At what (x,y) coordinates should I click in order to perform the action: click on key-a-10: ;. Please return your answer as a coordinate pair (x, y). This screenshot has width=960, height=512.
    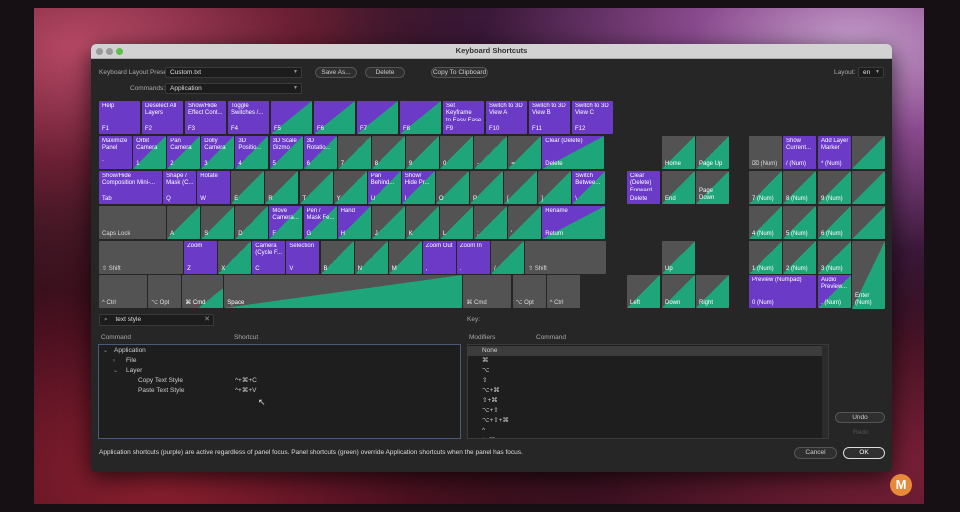
    Looking at the image, I should click on (490, 222).